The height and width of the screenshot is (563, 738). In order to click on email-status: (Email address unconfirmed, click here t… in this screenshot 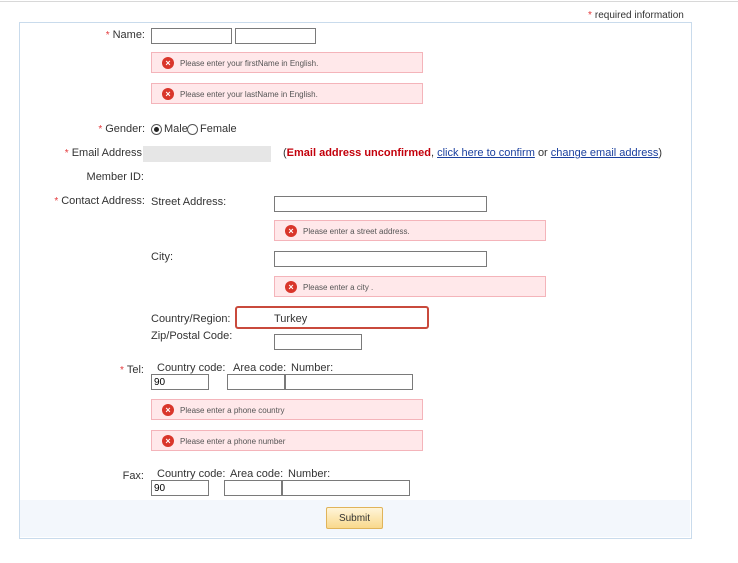, I will do `click(473, 153)`.